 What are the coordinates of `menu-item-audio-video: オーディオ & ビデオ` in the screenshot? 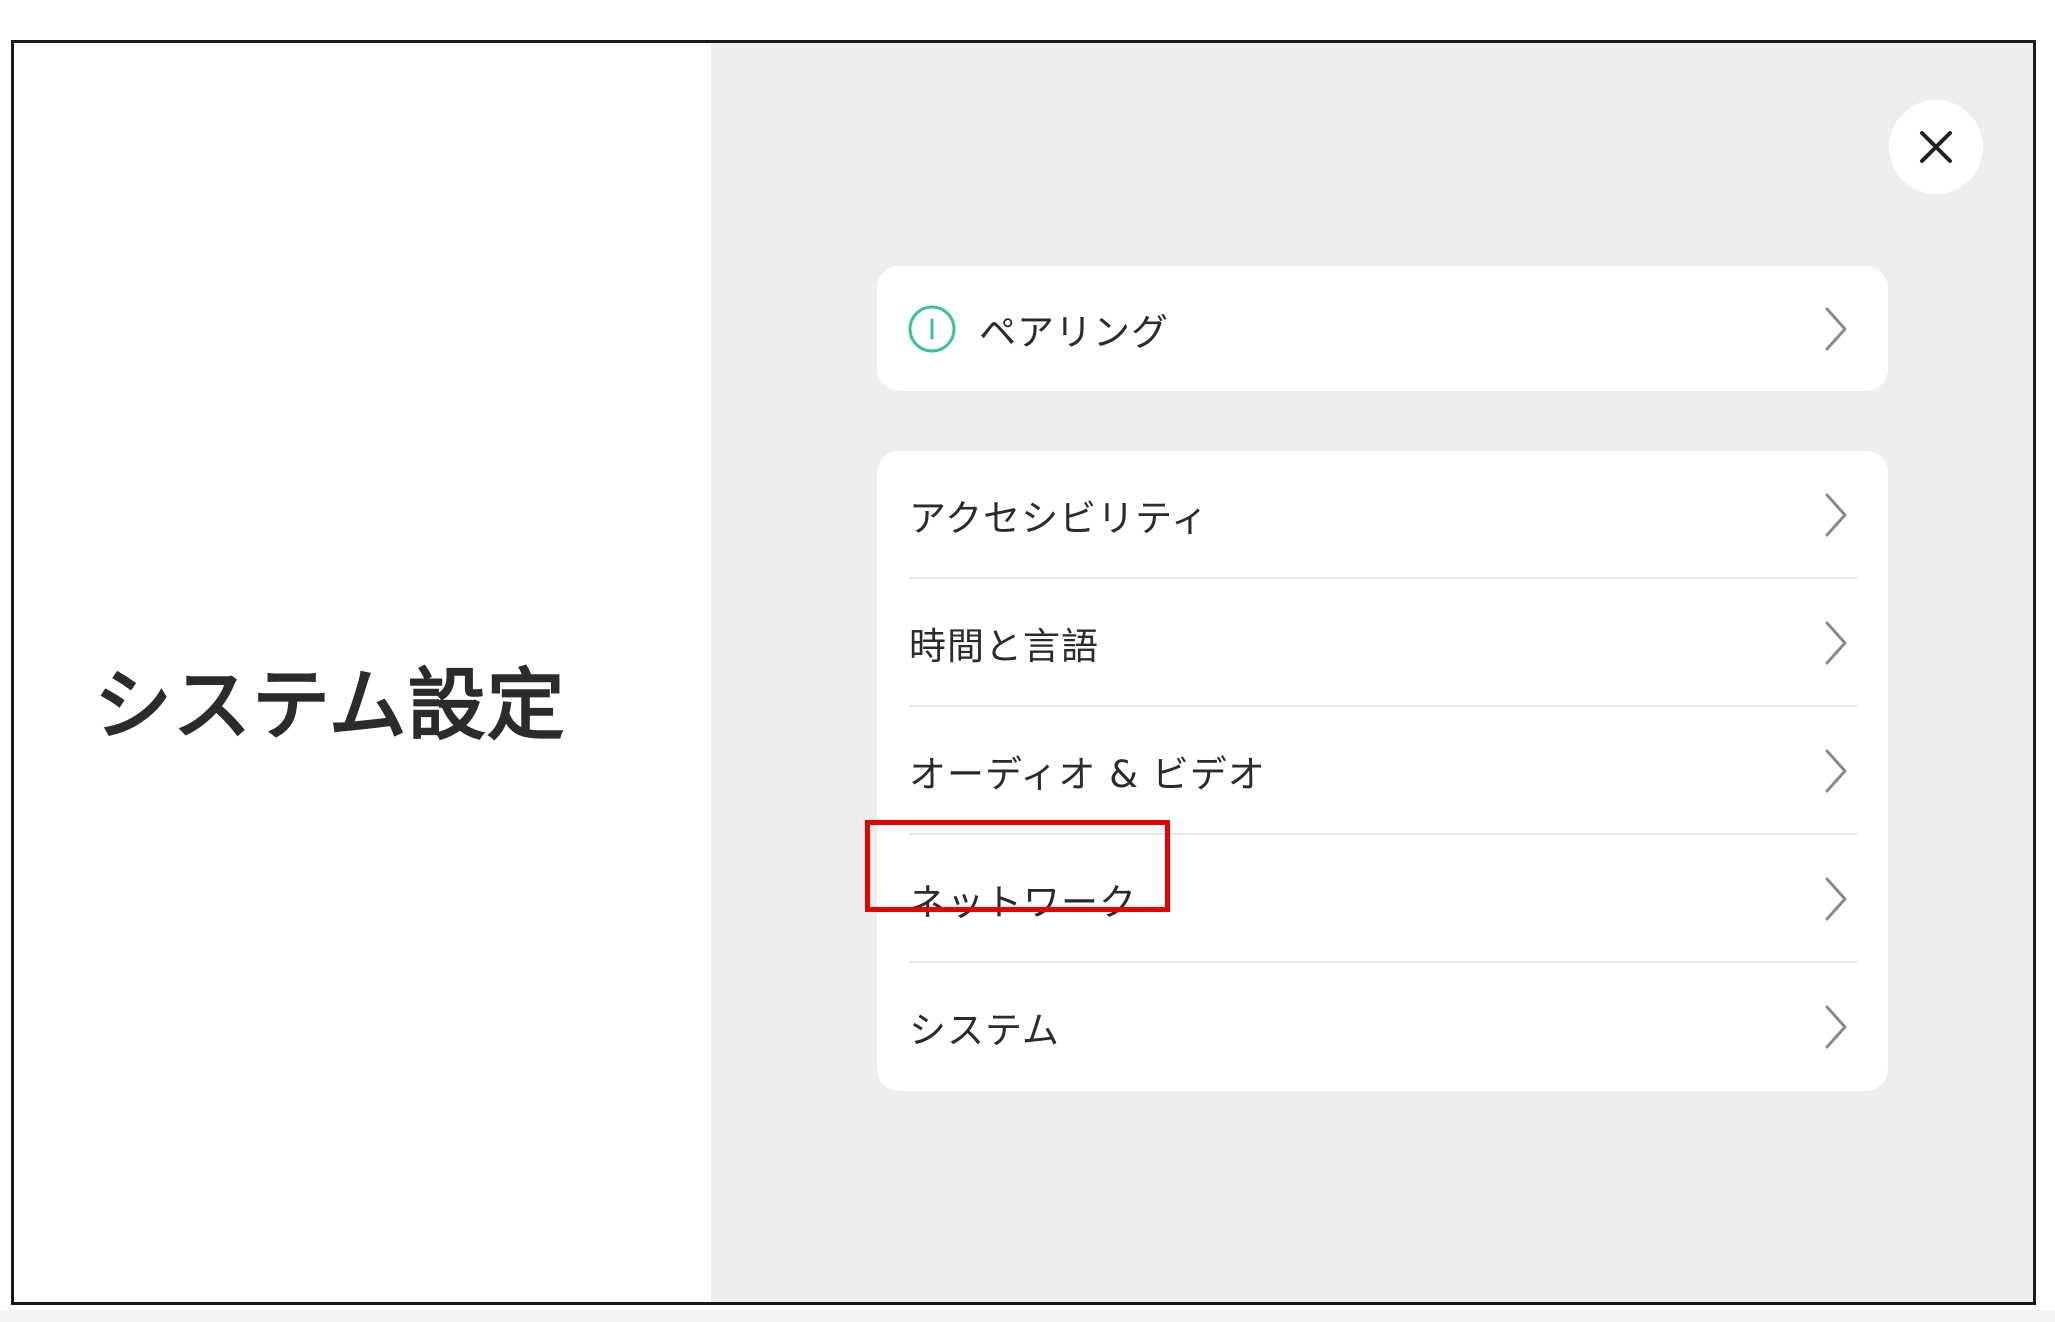 It's located at (1382, 771).